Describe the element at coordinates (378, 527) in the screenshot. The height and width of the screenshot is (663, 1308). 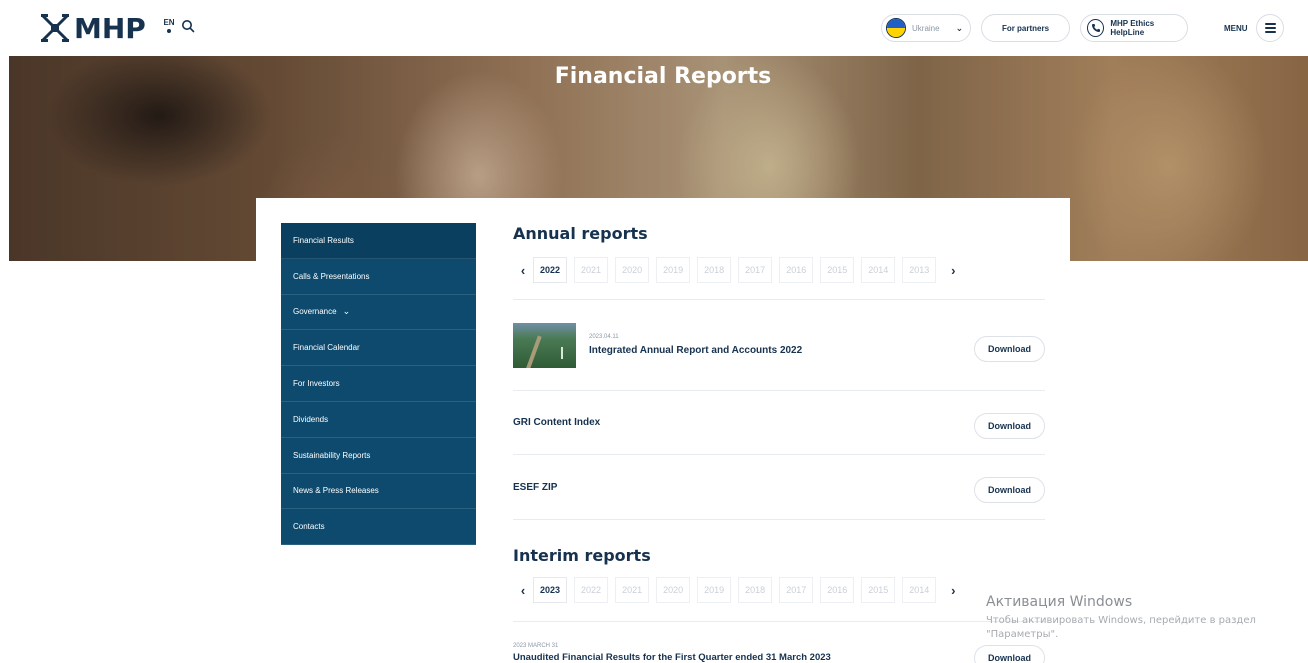
I see `sidebar-item-contacts: Contacts` at that location.